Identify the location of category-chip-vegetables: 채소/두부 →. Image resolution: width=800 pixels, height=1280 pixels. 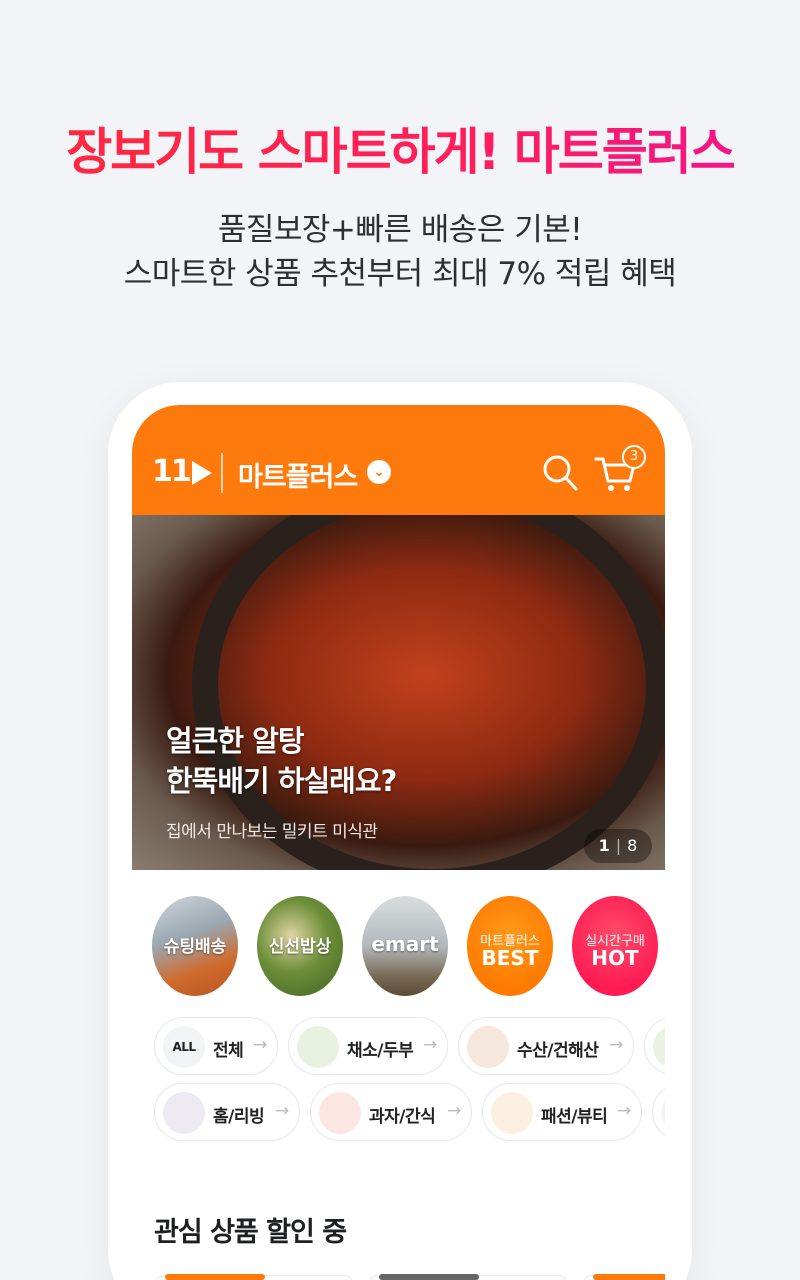
(368, 1046).